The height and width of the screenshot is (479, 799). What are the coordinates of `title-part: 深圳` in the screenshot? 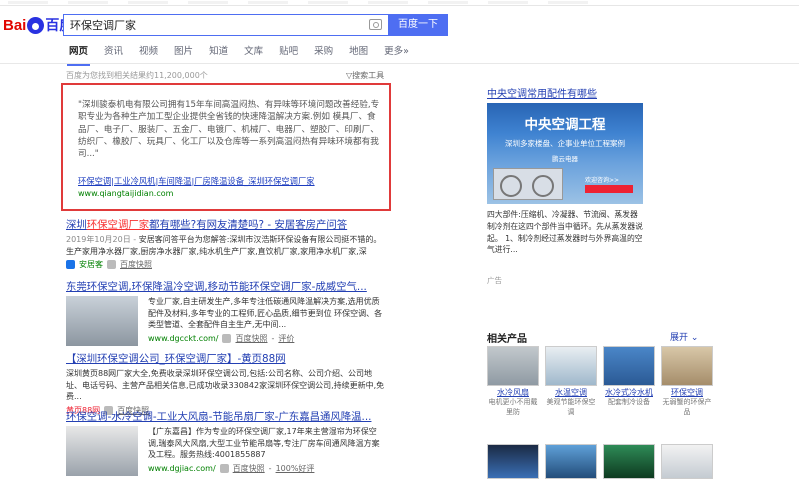 It's located at (76, 225).